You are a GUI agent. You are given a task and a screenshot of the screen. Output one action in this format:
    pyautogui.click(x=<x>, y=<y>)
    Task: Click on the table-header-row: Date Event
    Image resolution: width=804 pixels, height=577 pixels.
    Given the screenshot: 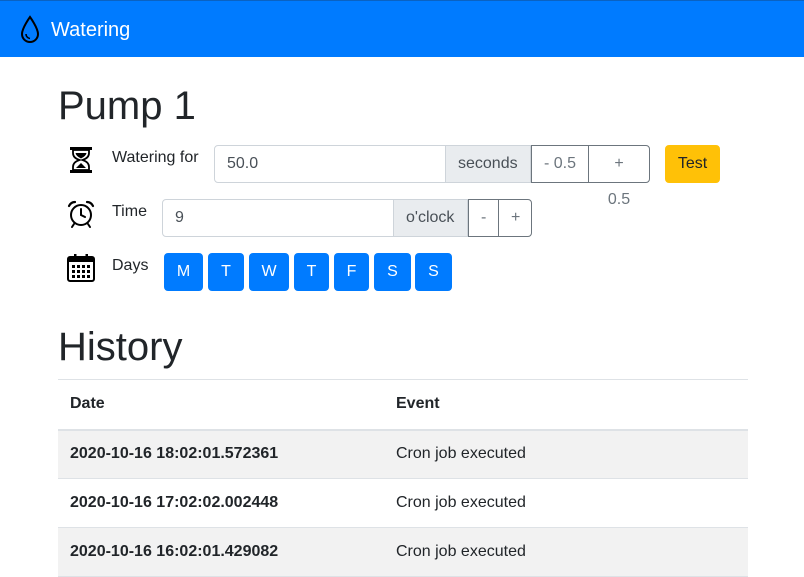 What is the action you would take?
    pyautogui.click(x=403, y=405)
    